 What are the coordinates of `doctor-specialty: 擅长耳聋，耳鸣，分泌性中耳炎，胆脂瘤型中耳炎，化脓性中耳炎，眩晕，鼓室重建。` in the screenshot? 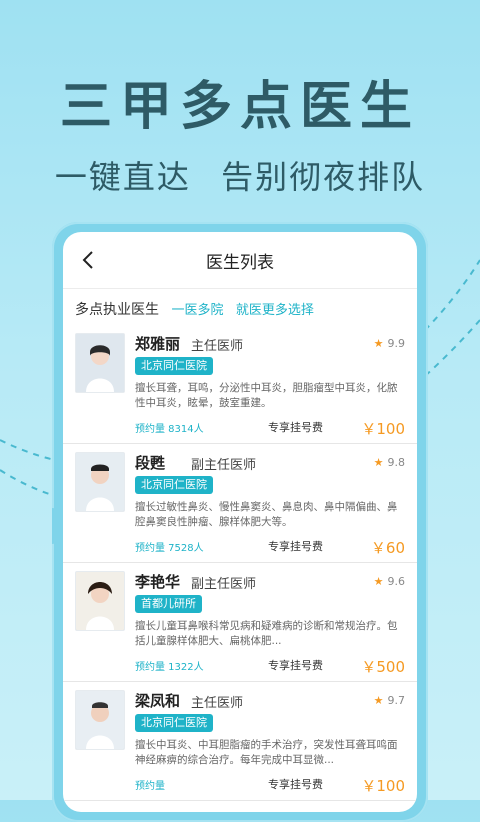 It's located at (266, 395).